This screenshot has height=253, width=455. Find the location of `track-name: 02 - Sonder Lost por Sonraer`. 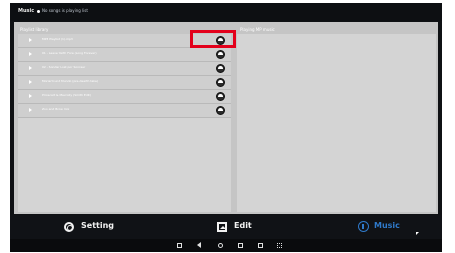

track-name: 02 - Sonder Lost por Sonraer is located at coordinates (64, 67).